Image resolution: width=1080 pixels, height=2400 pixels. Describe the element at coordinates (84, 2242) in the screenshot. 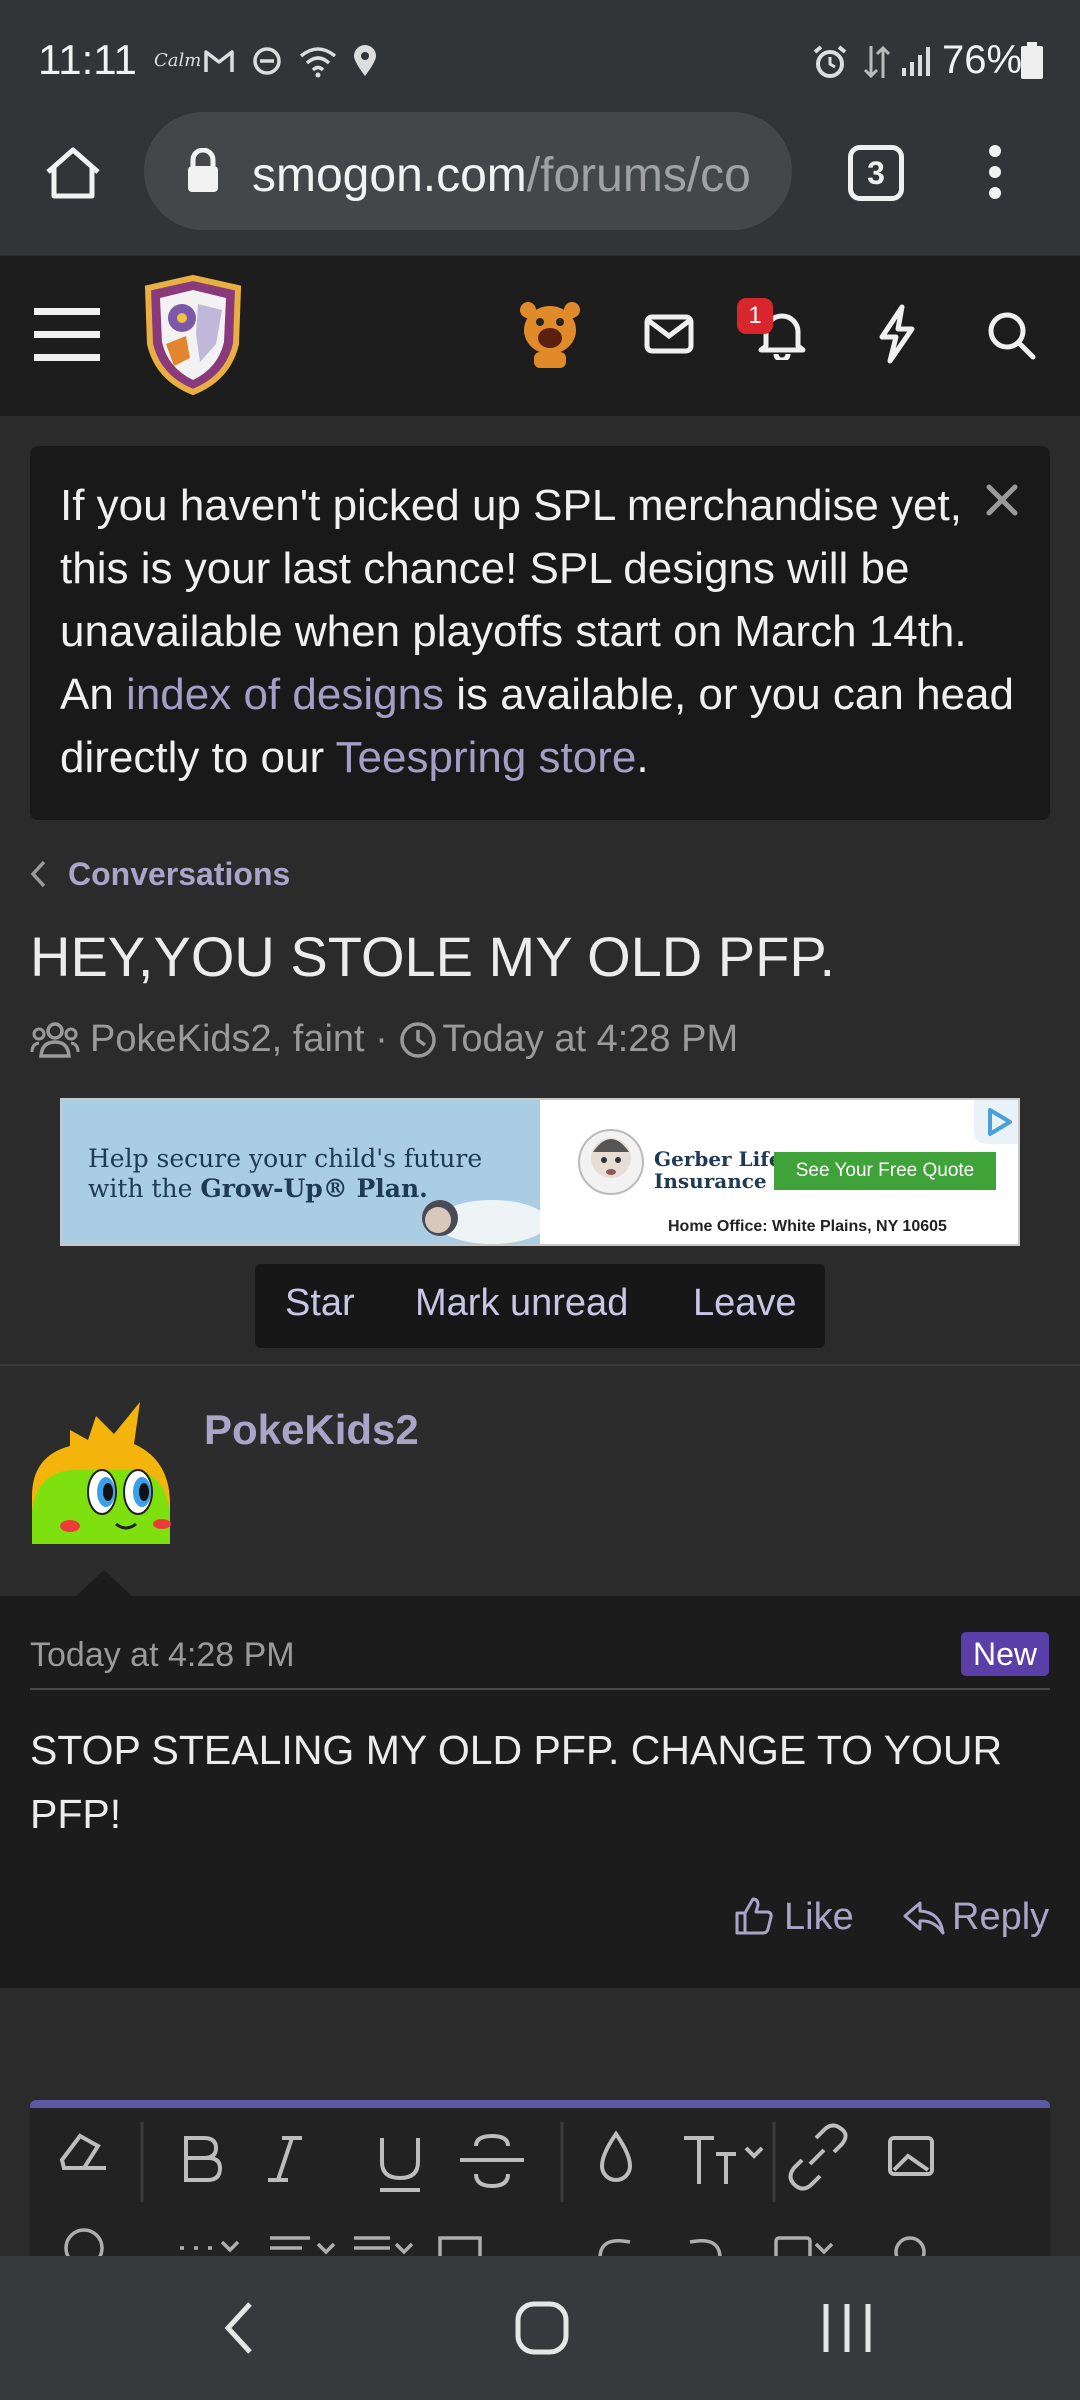

I see `emoji-icon` at that location.